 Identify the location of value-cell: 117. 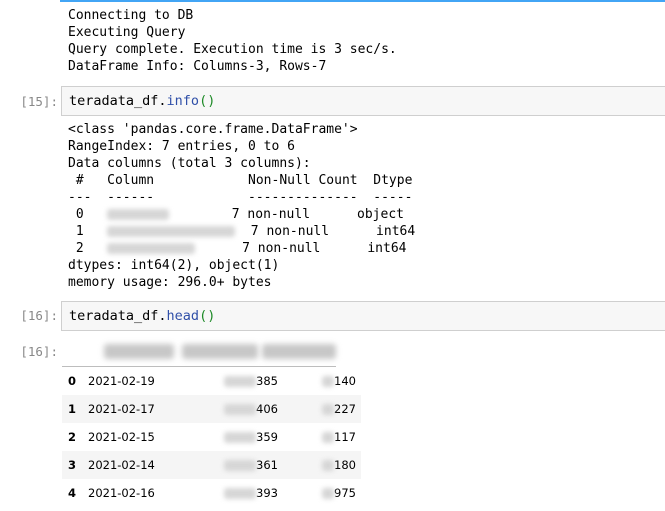
(319, 437).